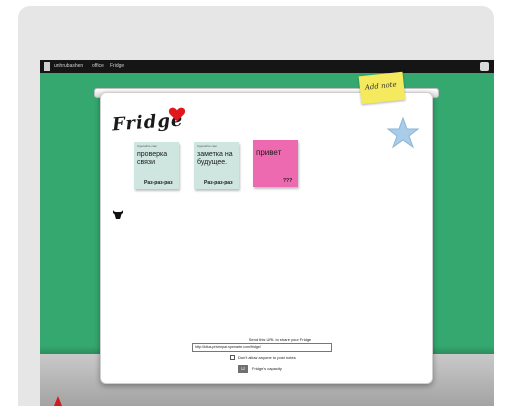  What do you see at coordinates (118, 214) in the screenshot?
I see `bull-magnet-icon` at bounding box center [118, 214].